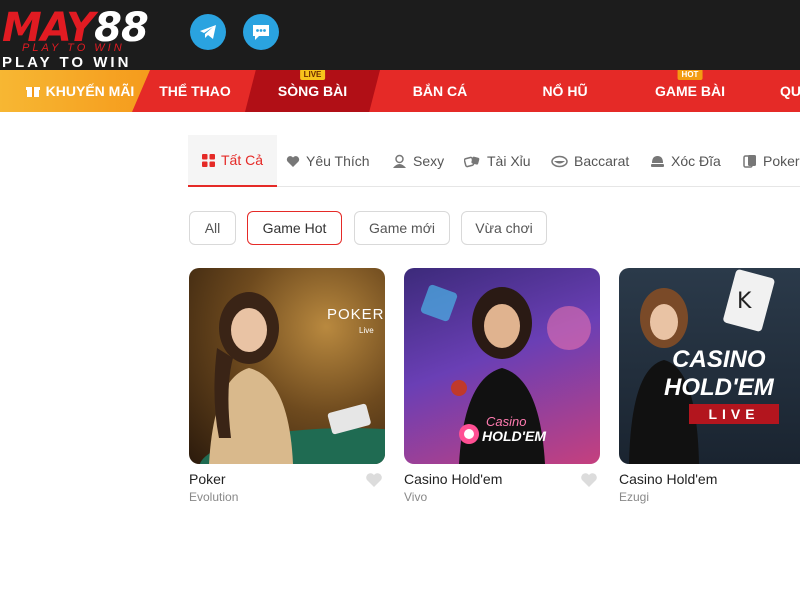  What do you see at coordinates (214, 497) in the screenshot?
I see `game-provider: Evolution` at bounding box center [214, 497].